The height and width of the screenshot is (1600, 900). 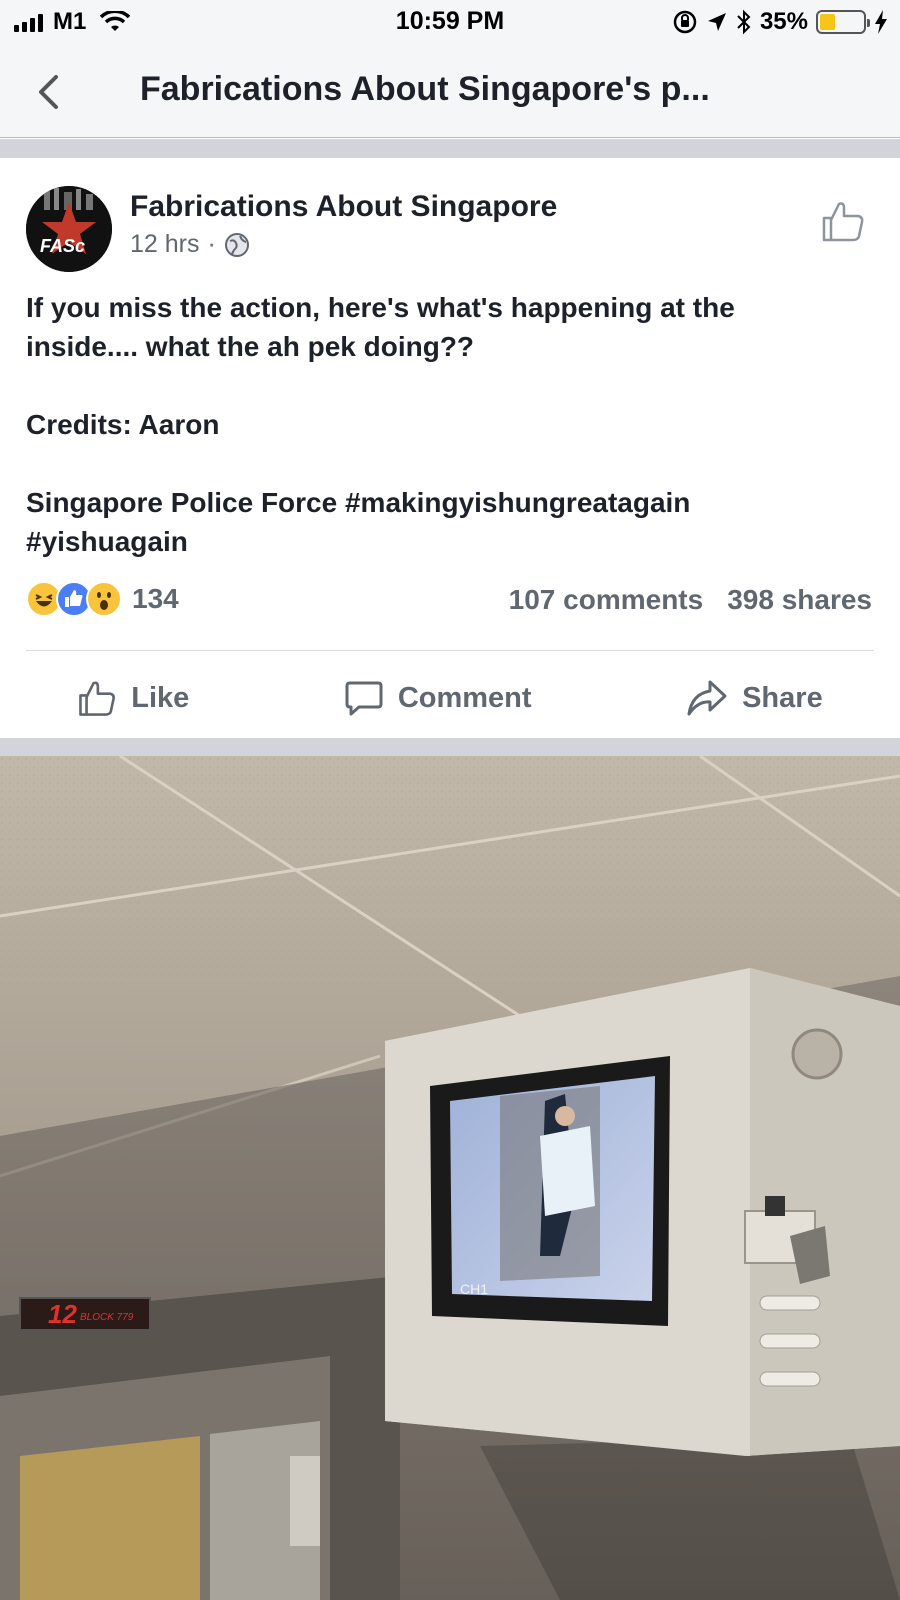 I want to click on status-right: 35%, so click(x=780, y=22).